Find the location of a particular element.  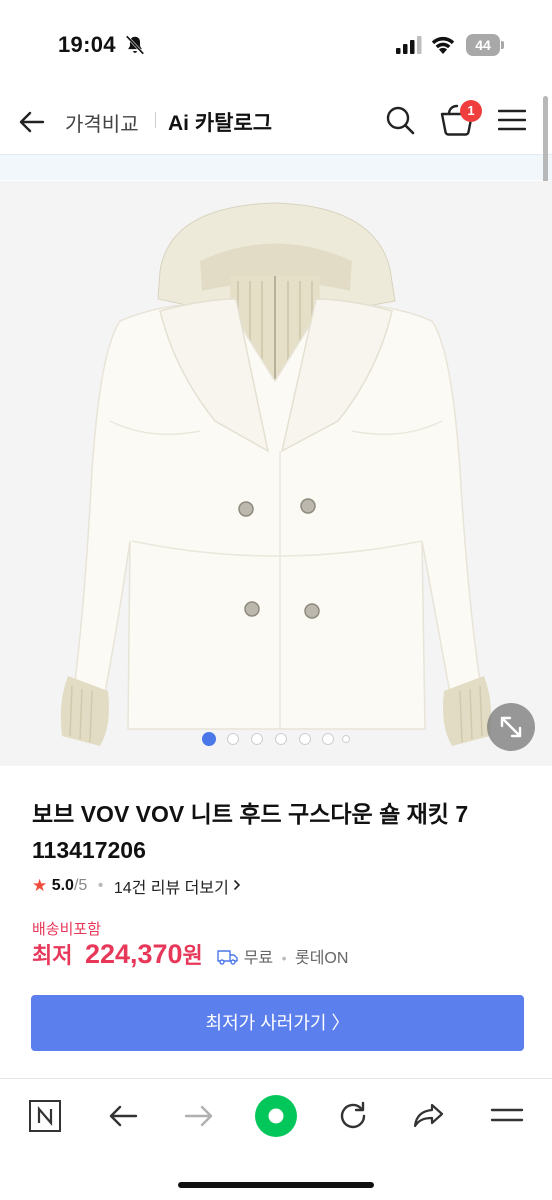

chevron-right-icon is located at coordinates (237, 885).